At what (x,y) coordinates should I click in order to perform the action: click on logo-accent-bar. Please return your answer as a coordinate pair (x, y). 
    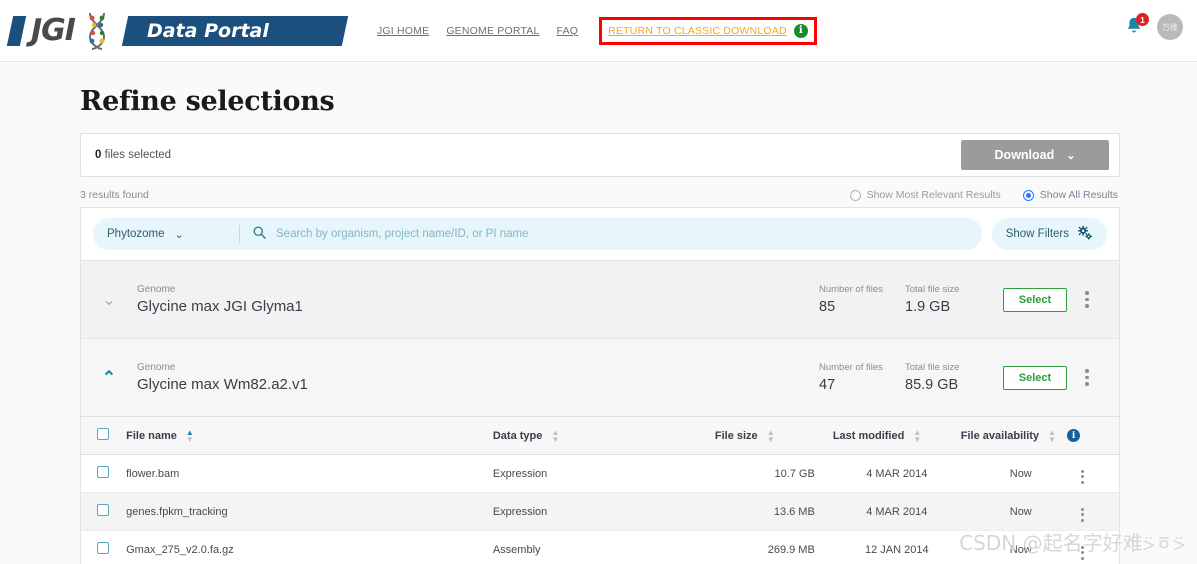
    Looking at the image, I should click on (16, 30).